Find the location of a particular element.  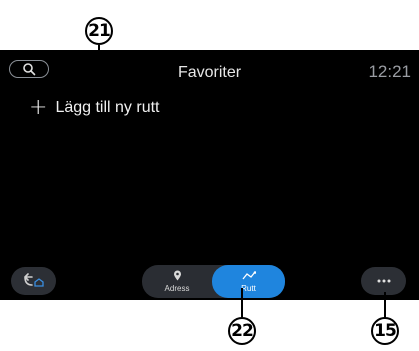

callout-22: 22 is located at coordinates (242, 331).